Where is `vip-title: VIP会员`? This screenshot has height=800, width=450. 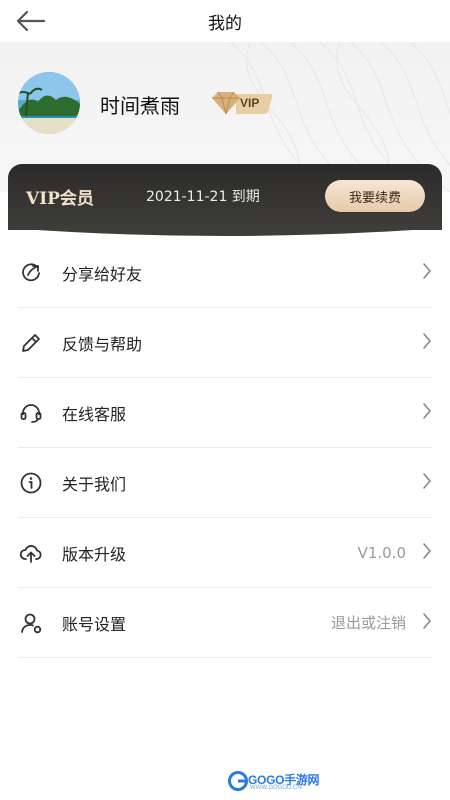
vip-title: VIP会员 is located at coordinates (60, 199).